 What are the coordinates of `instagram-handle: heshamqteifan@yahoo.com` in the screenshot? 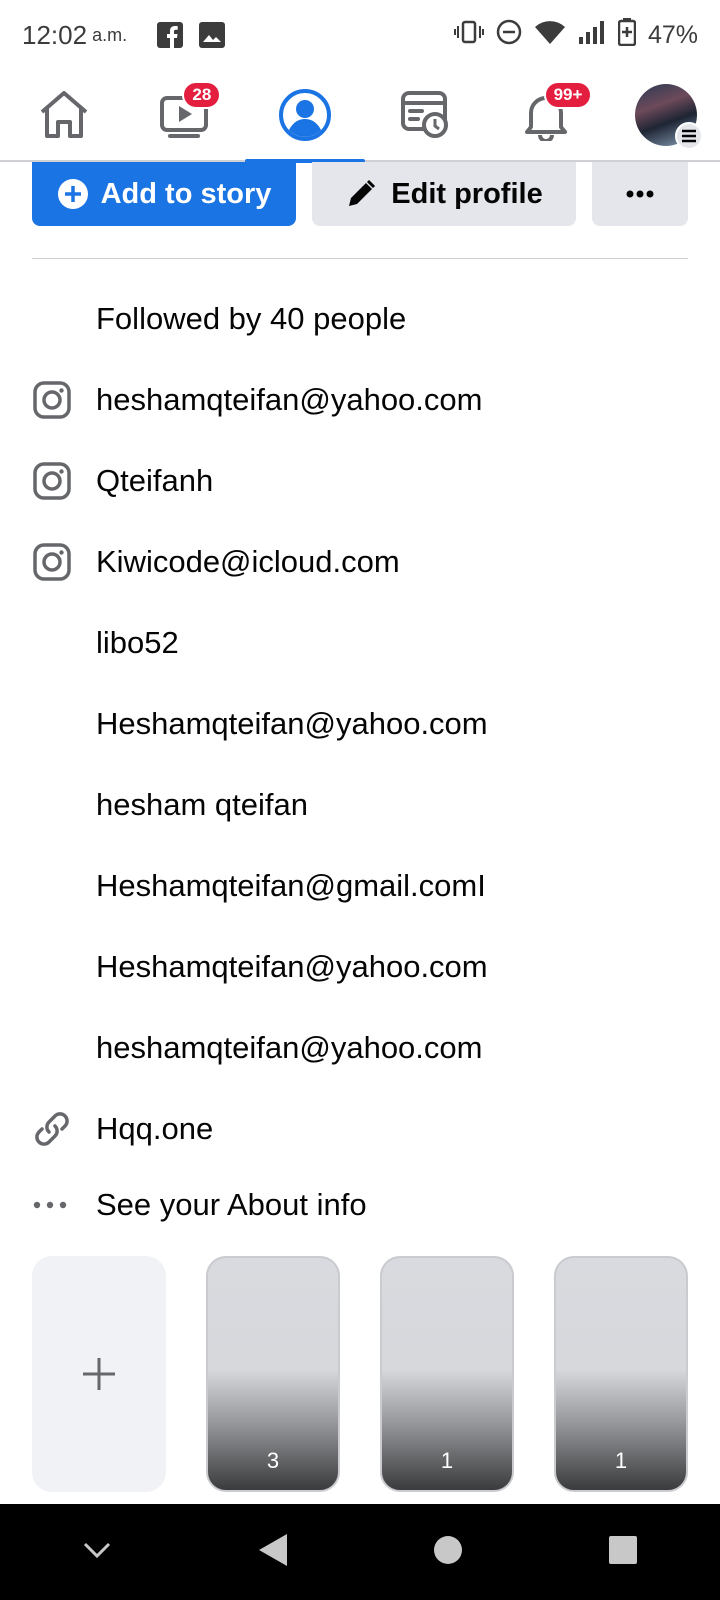 It's located at (289, 399).